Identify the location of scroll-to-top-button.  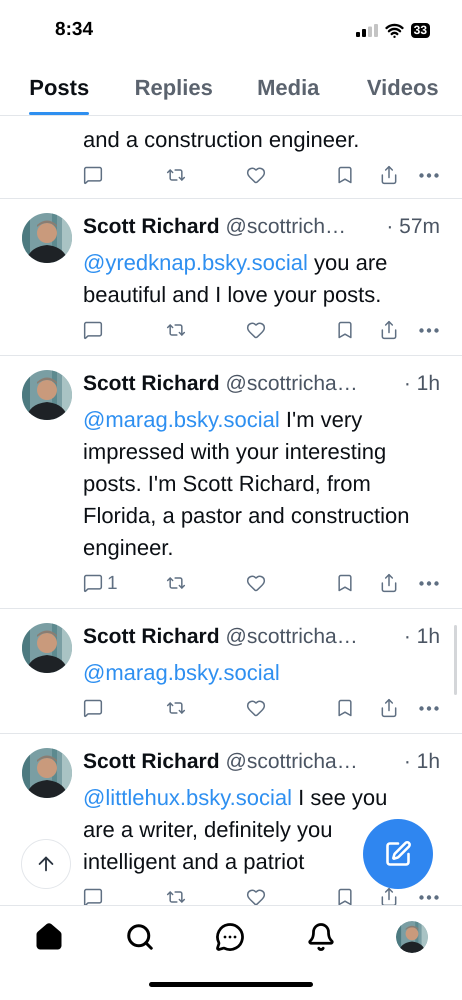
(46, 864).